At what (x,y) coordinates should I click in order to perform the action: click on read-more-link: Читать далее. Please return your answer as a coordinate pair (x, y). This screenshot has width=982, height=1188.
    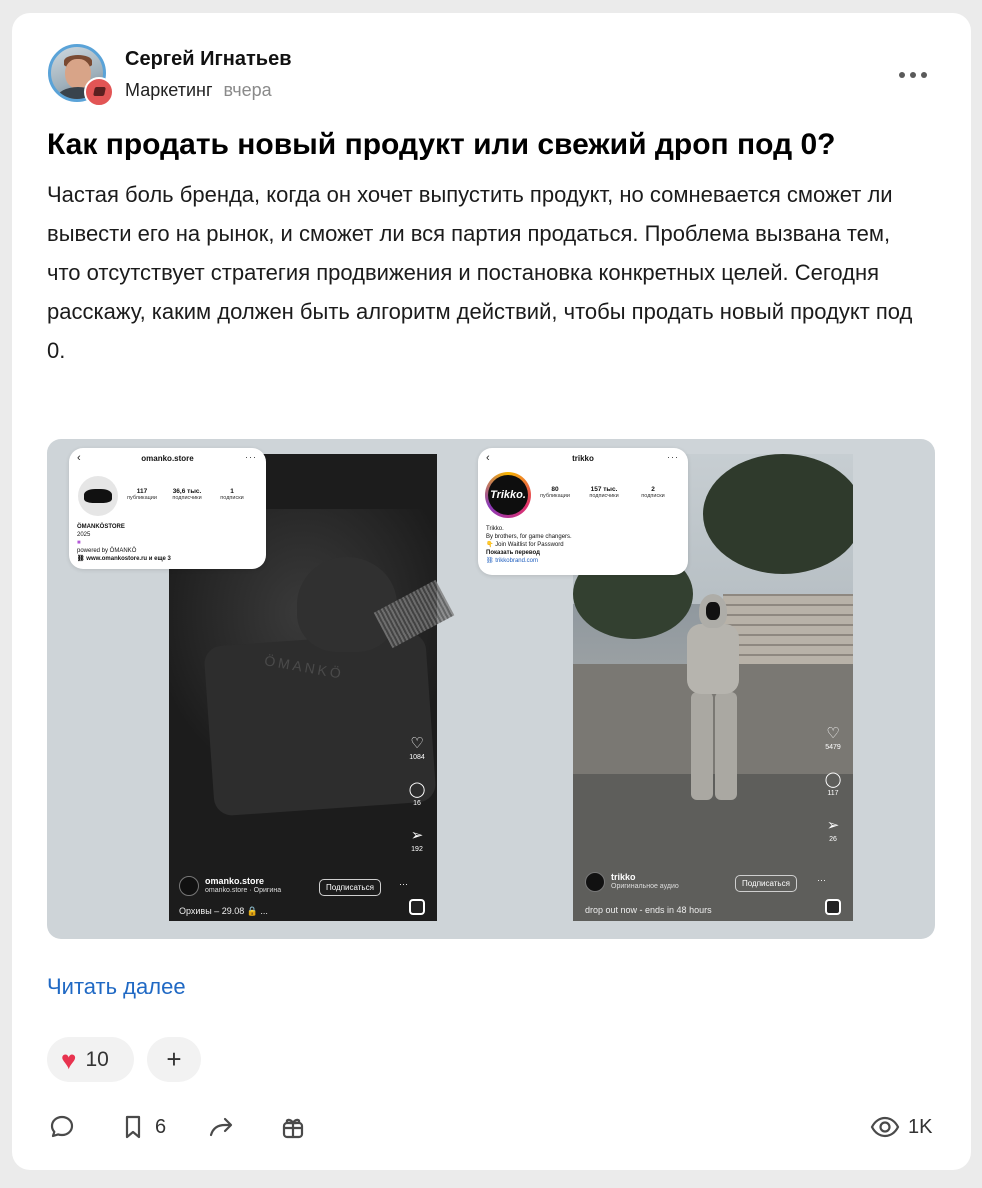
    Looking at the image, I should click on (116, 987).